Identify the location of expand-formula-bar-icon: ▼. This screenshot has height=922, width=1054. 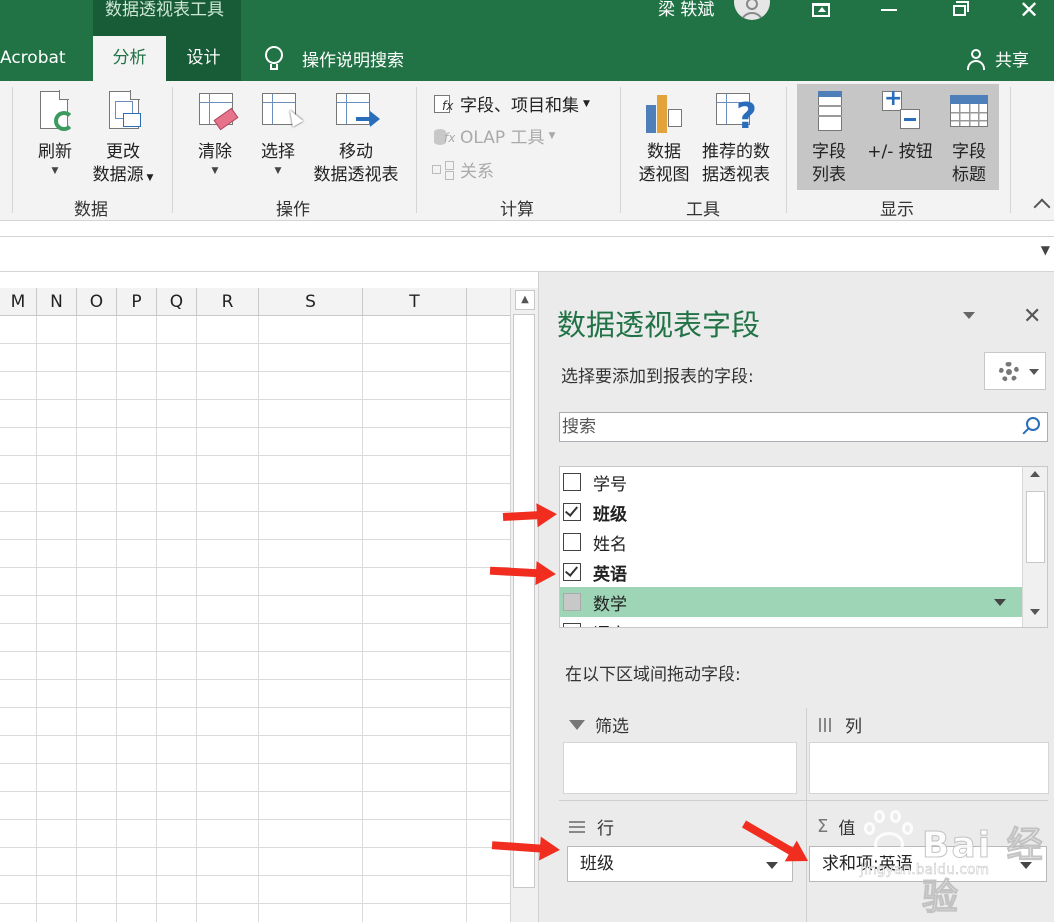
(1045, 250).